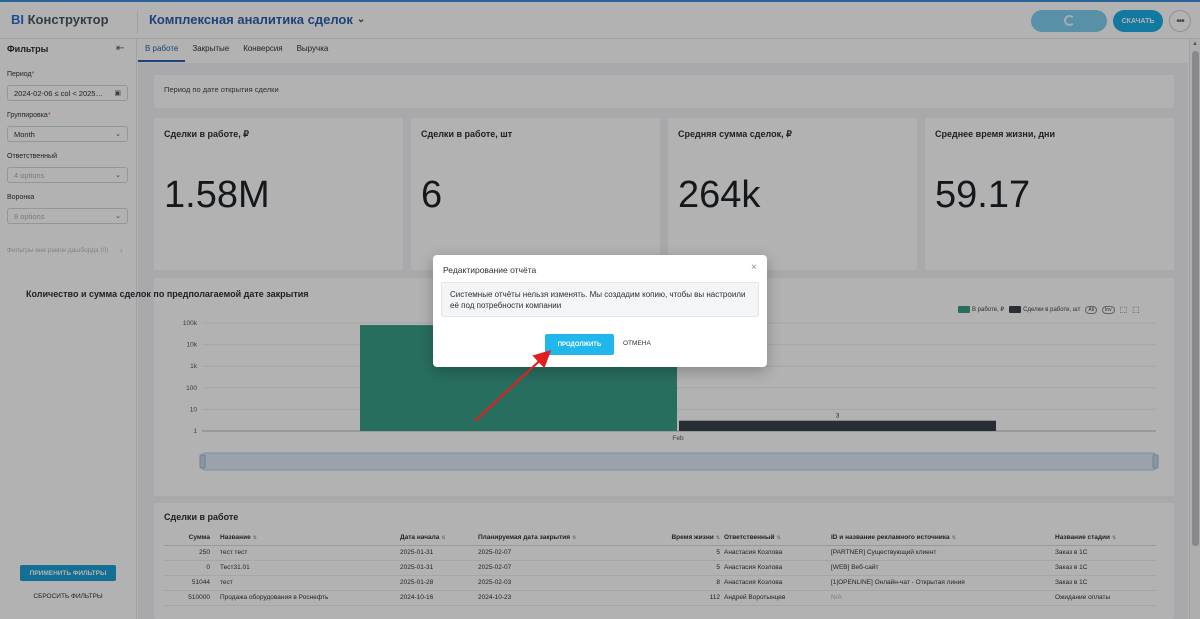  What do you see at coordinates (490, 270) in the screenshot?
I see `modal-title: Редактирование отчёта` at bounding box center [490, 270].